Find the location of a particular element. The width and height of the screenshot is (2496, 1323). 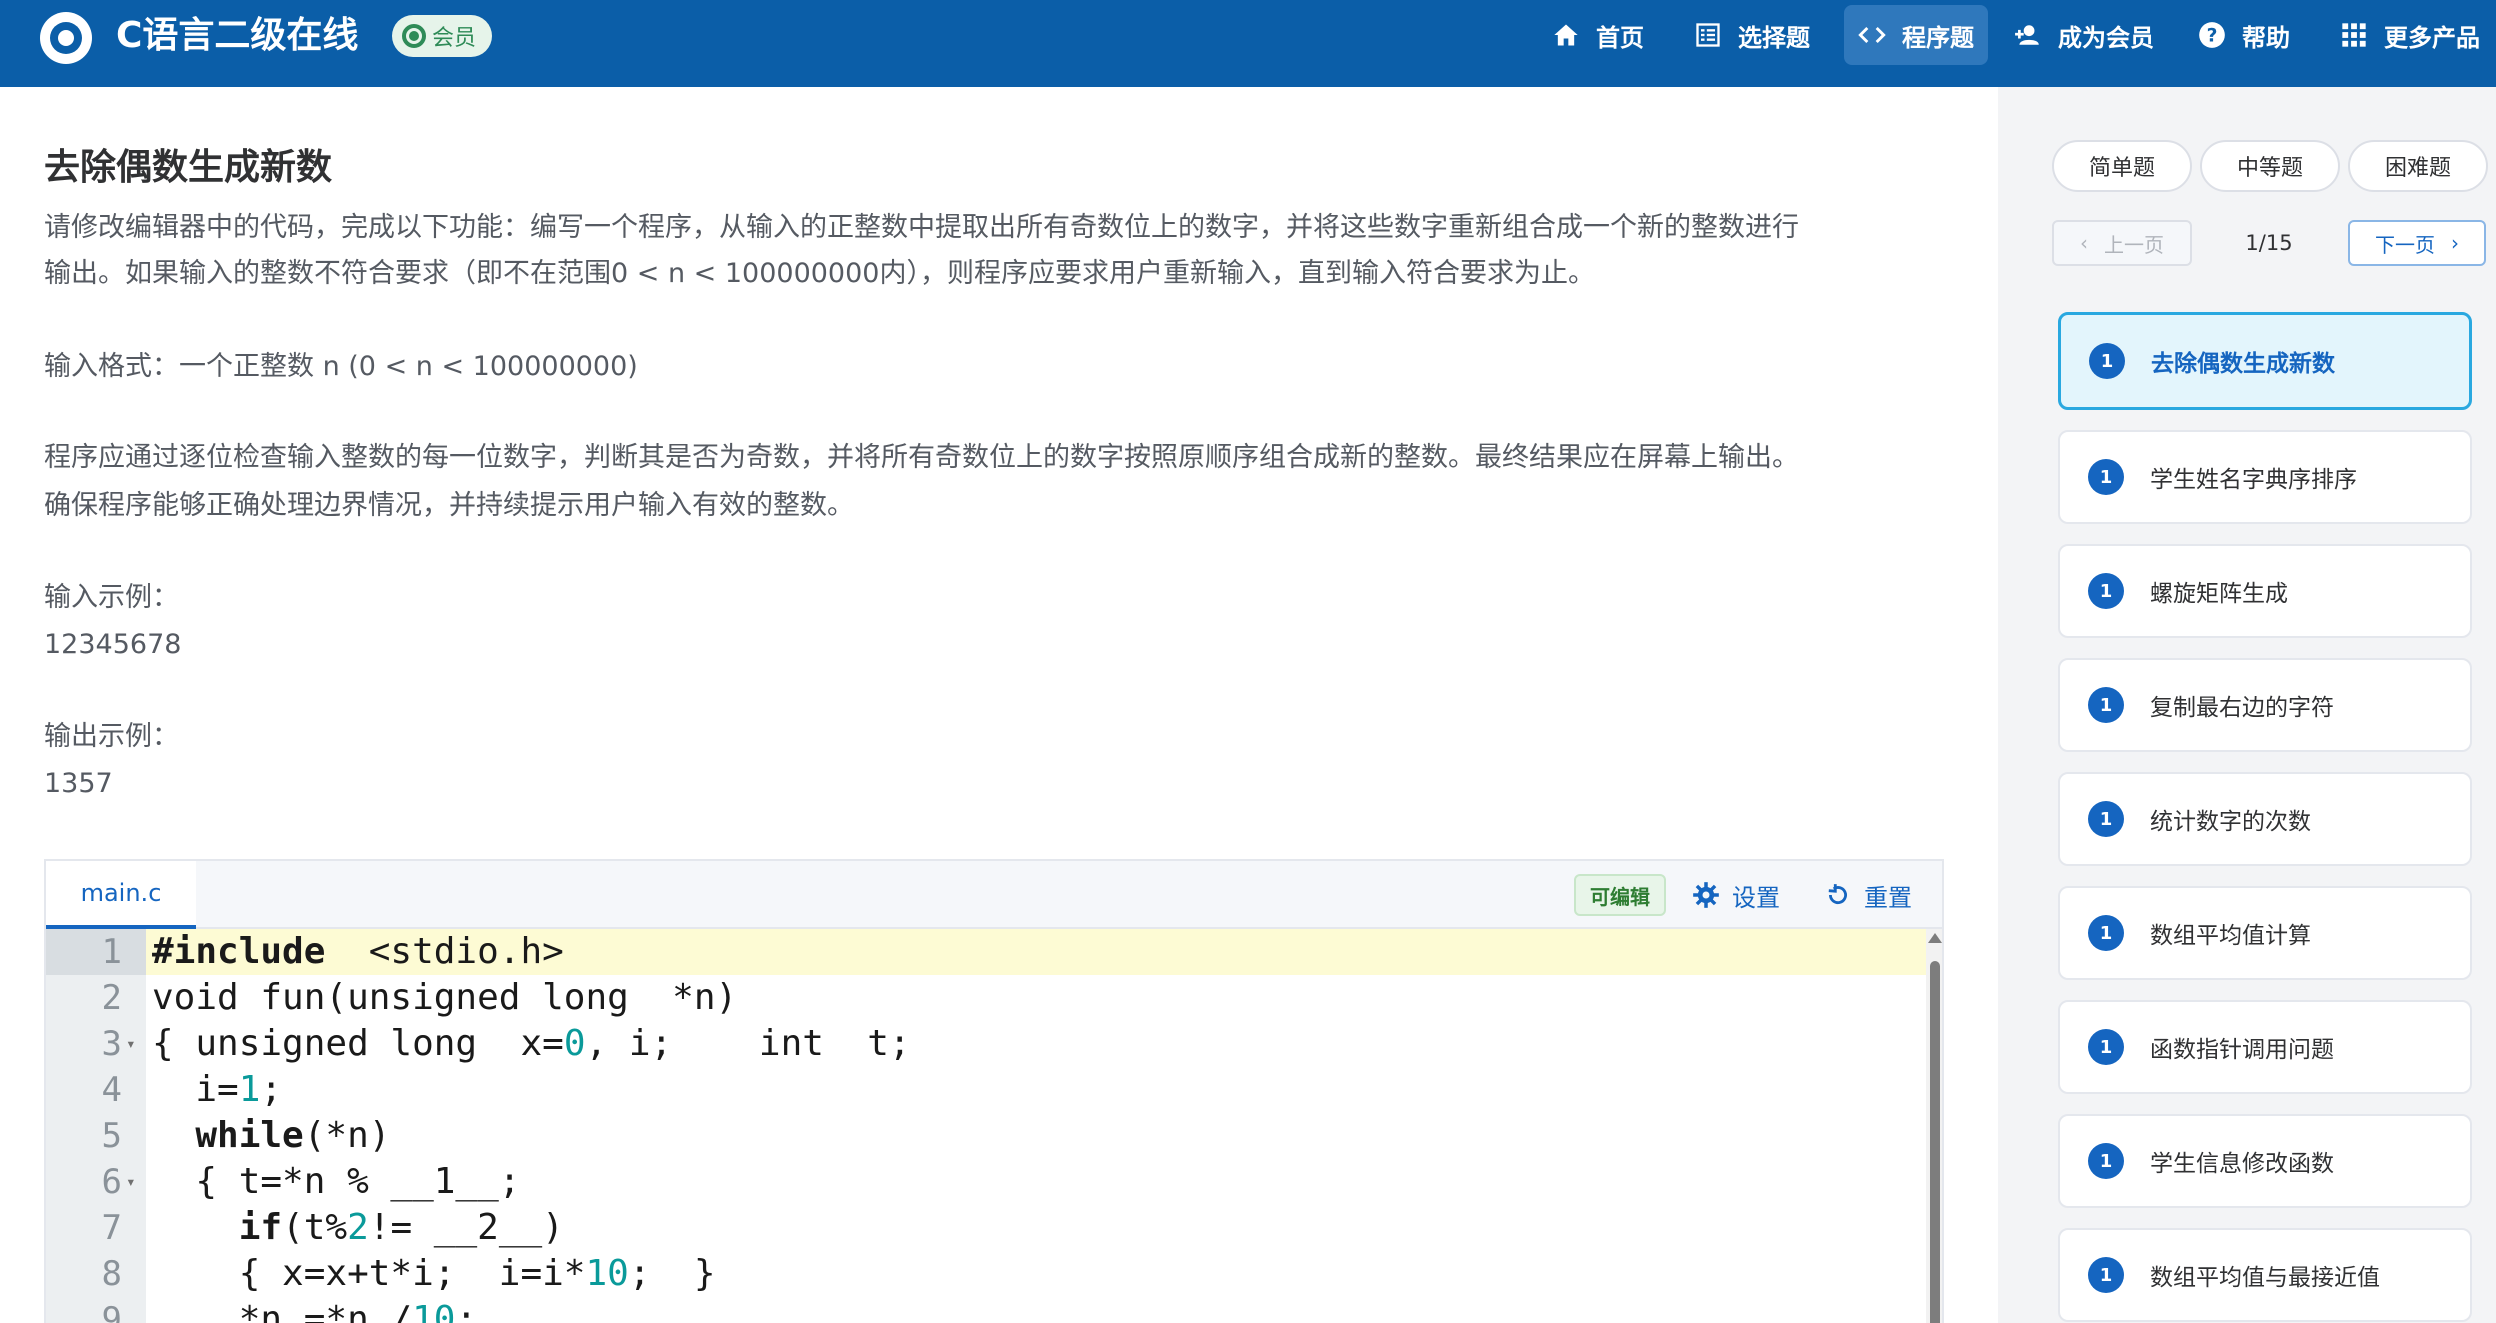

difficulty-hard-button: 困难题 is located at coordinates (2418, 166).